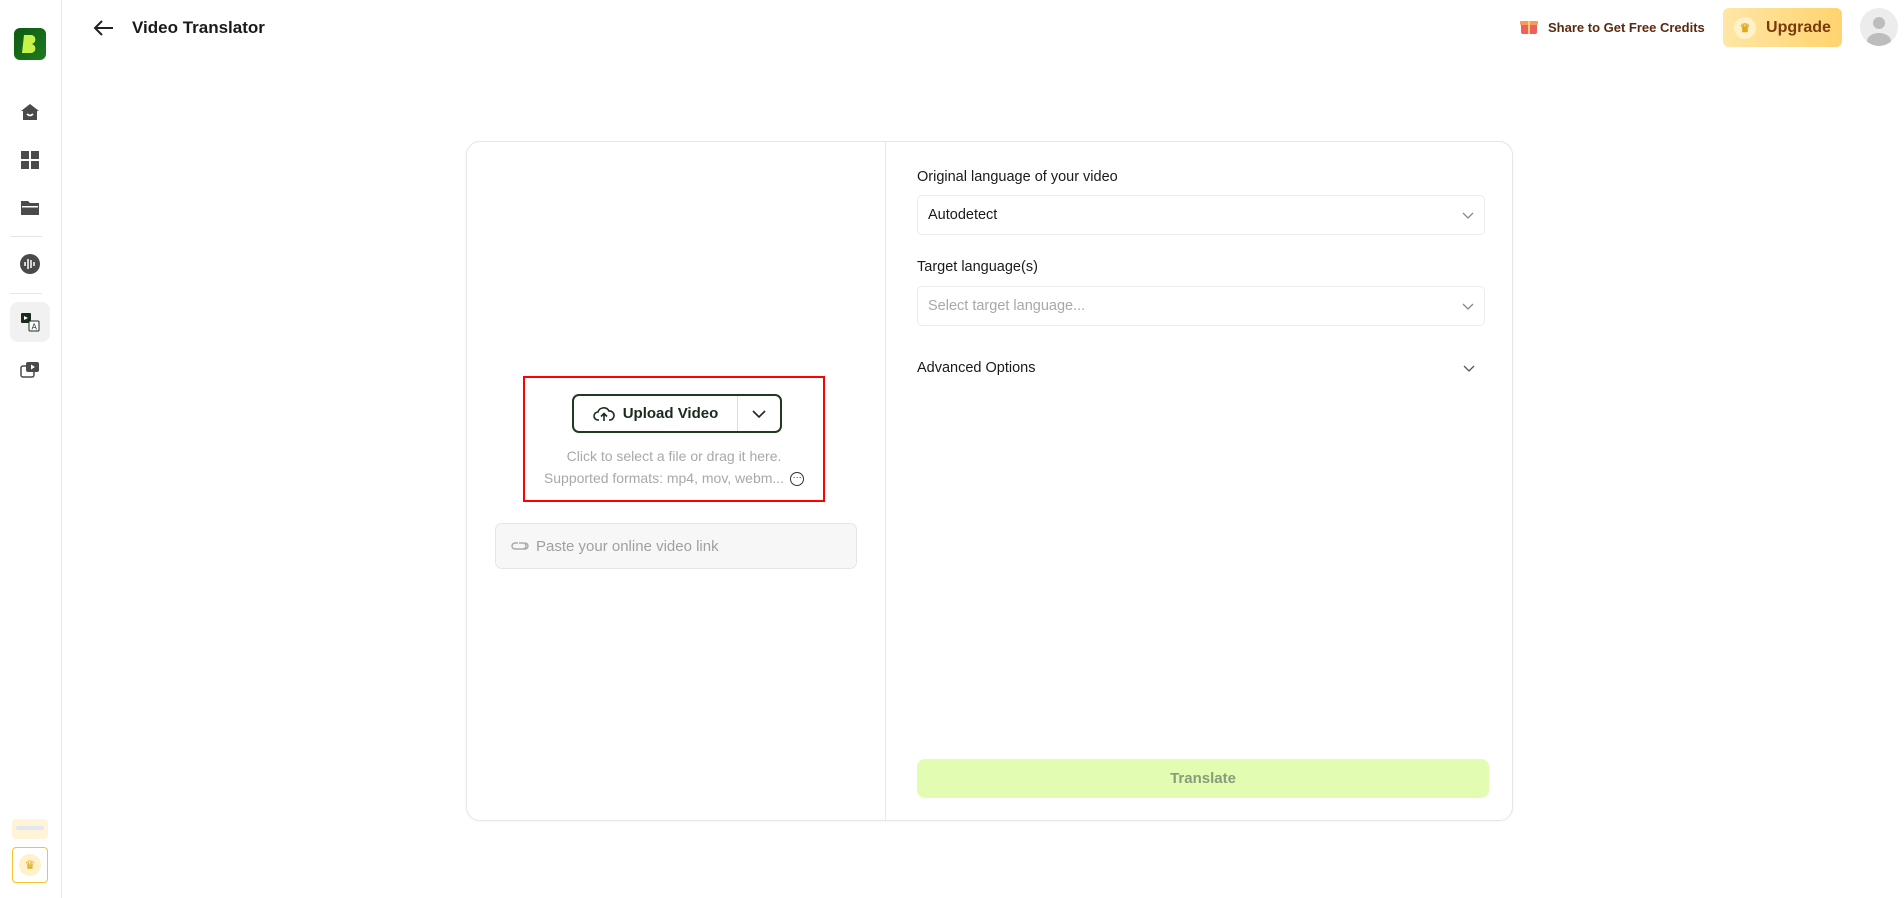 The width and height of the screenshot is (1904, 898). Describe the element at coordinates (1879, 27) in the screenshot. I see `user-avatar` at that location.